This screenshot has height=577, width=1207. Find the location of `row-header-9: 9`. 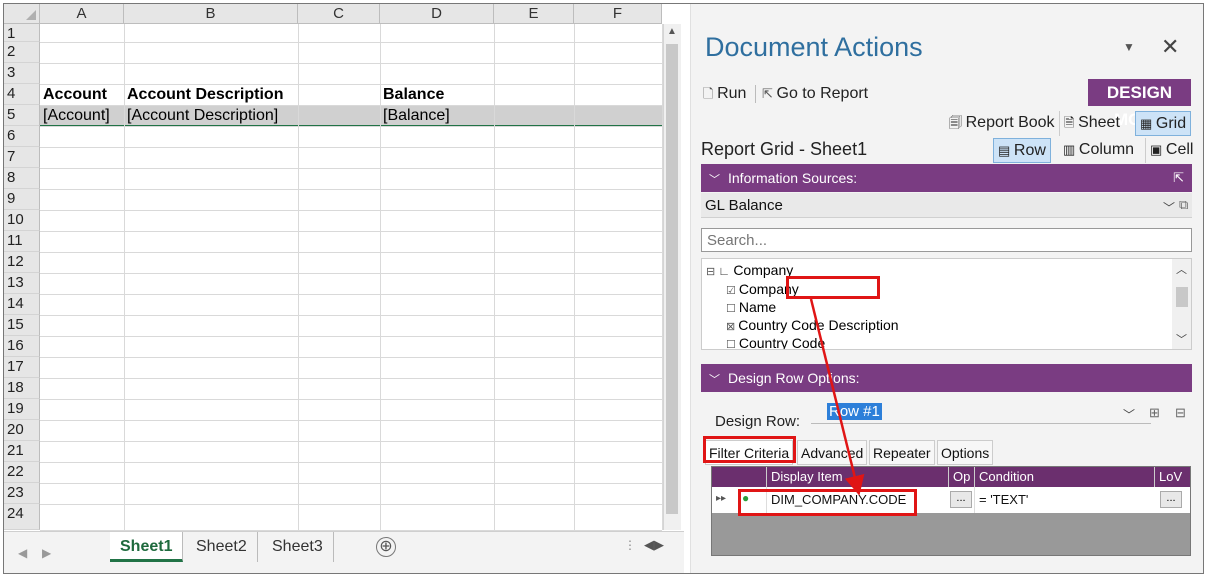

row-header-9: 9 is located at coordinates (22, 199).